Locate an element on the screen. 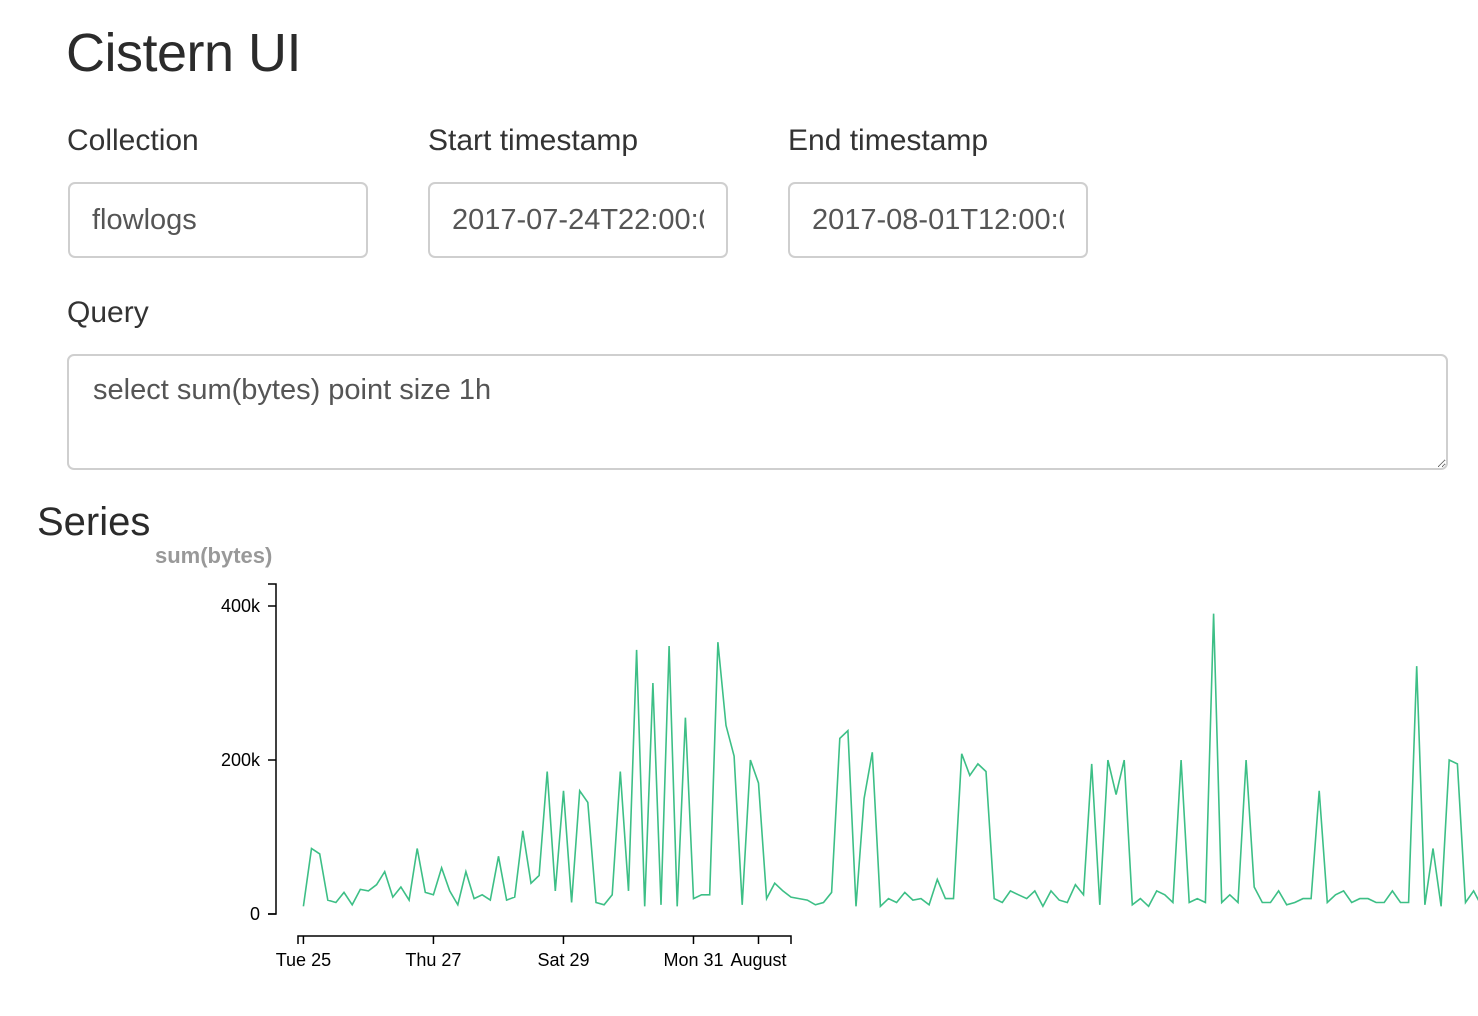 This screenshot has width=1478, height=1016. chart-y-axis: 0 200k 400k is located at coordinates (249, 753).